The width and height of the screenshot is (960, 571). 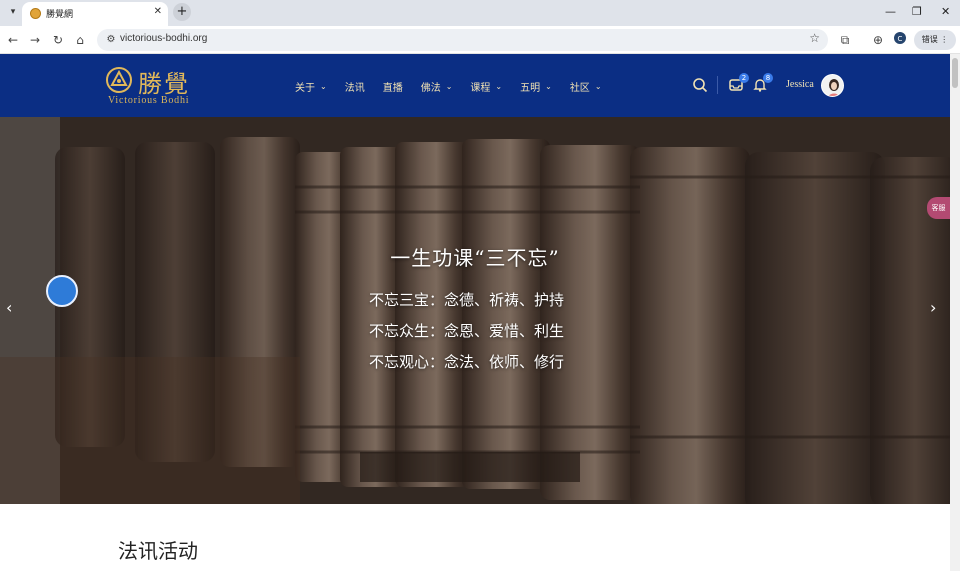 What do you see at coordinates (95, 14) in the screenshot?
I see `browser-tab: 勝覺網 ✕` at bounding box center [95, 14].